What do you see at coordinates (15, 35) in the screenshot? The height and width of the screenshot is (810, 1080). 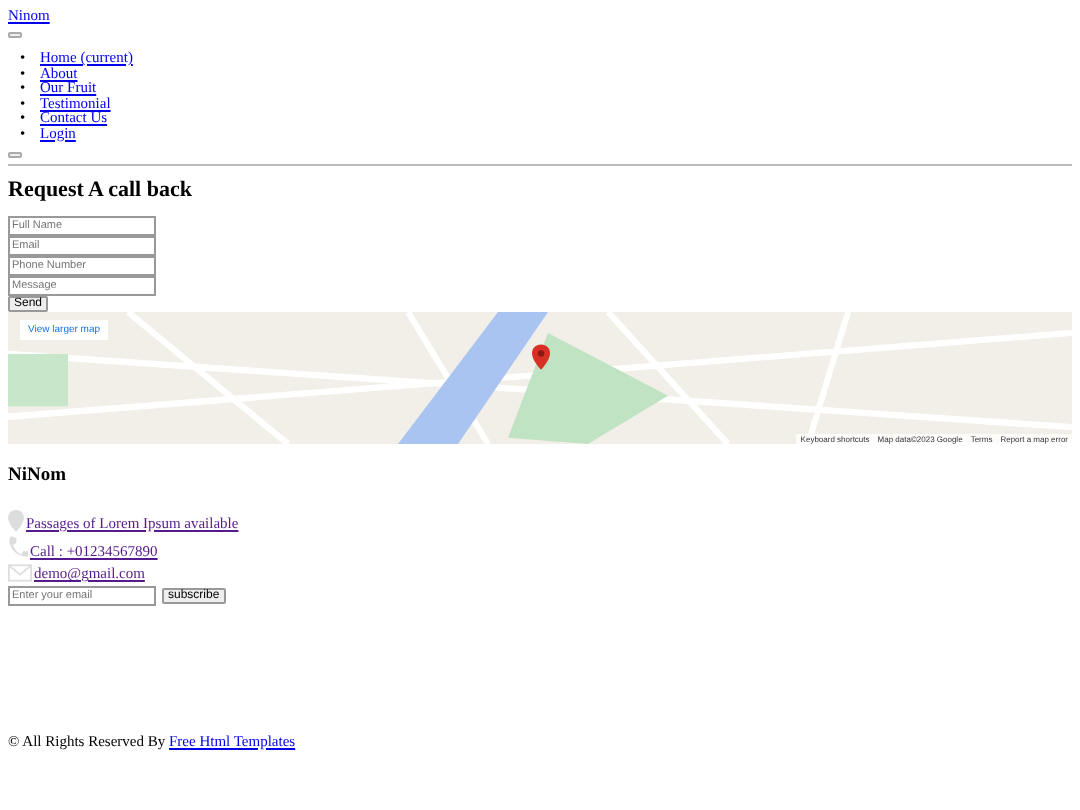 I see `menu-toggle-button` at bounding box center [15, 35].